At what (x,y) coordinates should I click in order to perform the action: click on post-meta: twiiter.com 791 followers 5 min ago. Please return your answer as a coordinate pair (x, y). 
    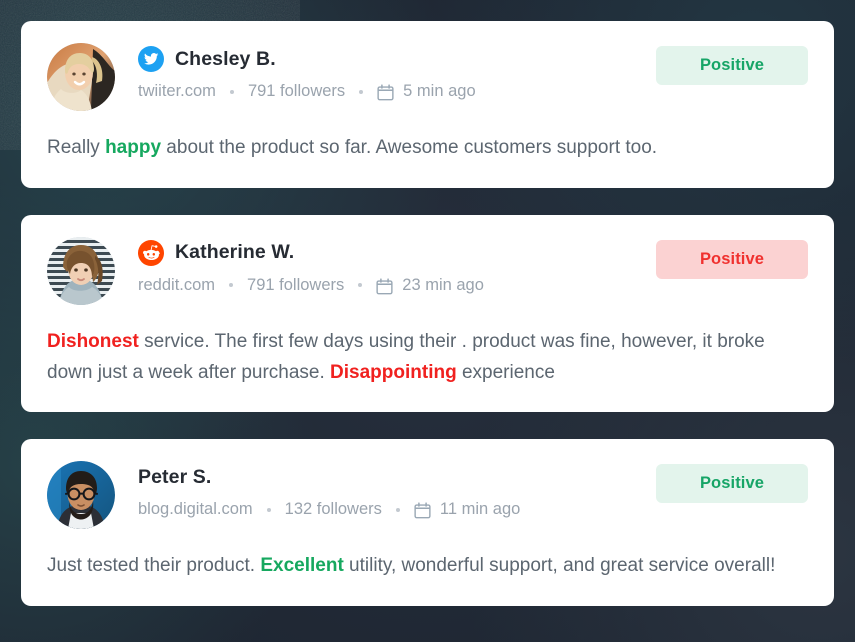
    Looking at the image, I should click on (397, 91).